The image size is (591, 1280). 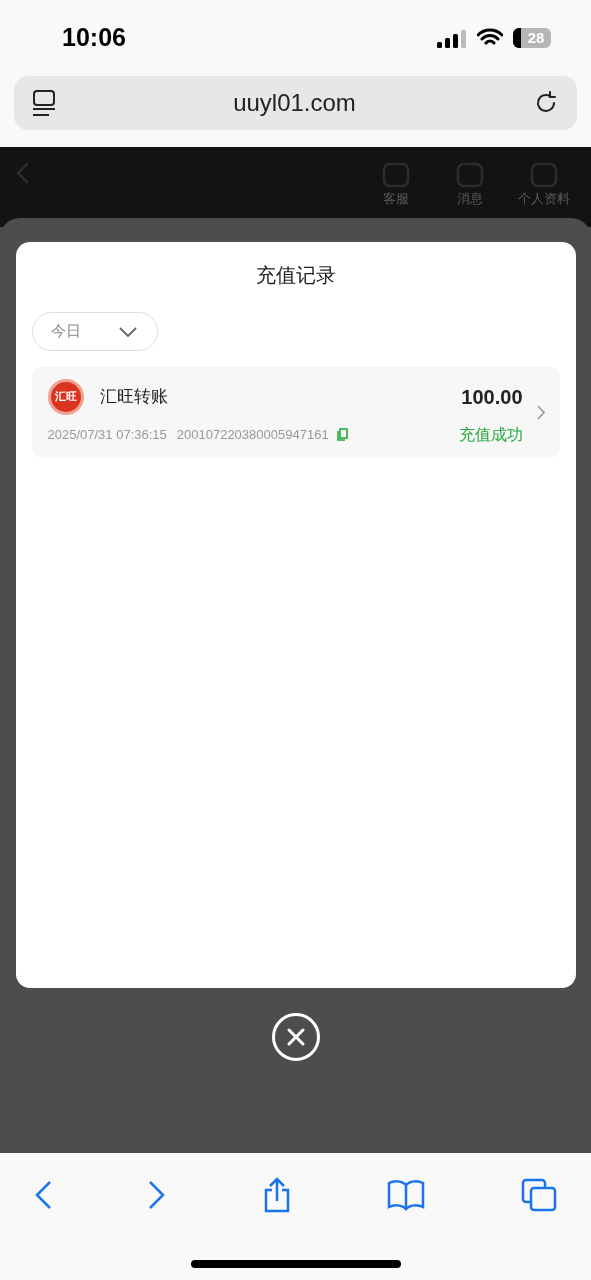 What do you see at coordinates (470, 199) in the screenshot?
I see `header-item-label: 消息` at bounding box center [470, 199].